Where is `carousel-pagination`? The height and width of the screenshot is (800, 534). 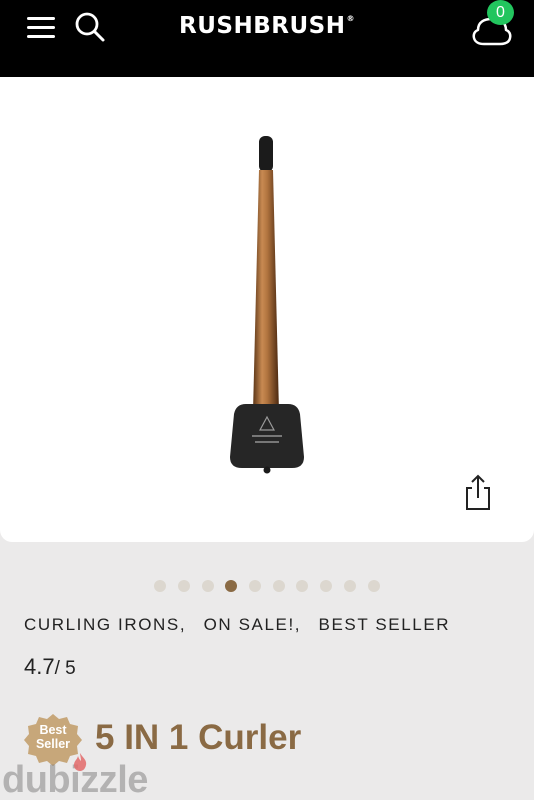 carousel-pagination is located at coordinates (267, 586).